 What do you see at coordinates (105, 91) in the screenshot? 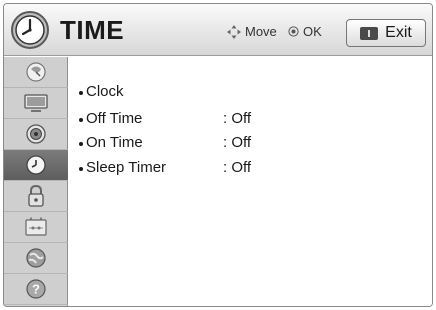
I see `menu-item-label: Clock` at bounding box center [105, 91].